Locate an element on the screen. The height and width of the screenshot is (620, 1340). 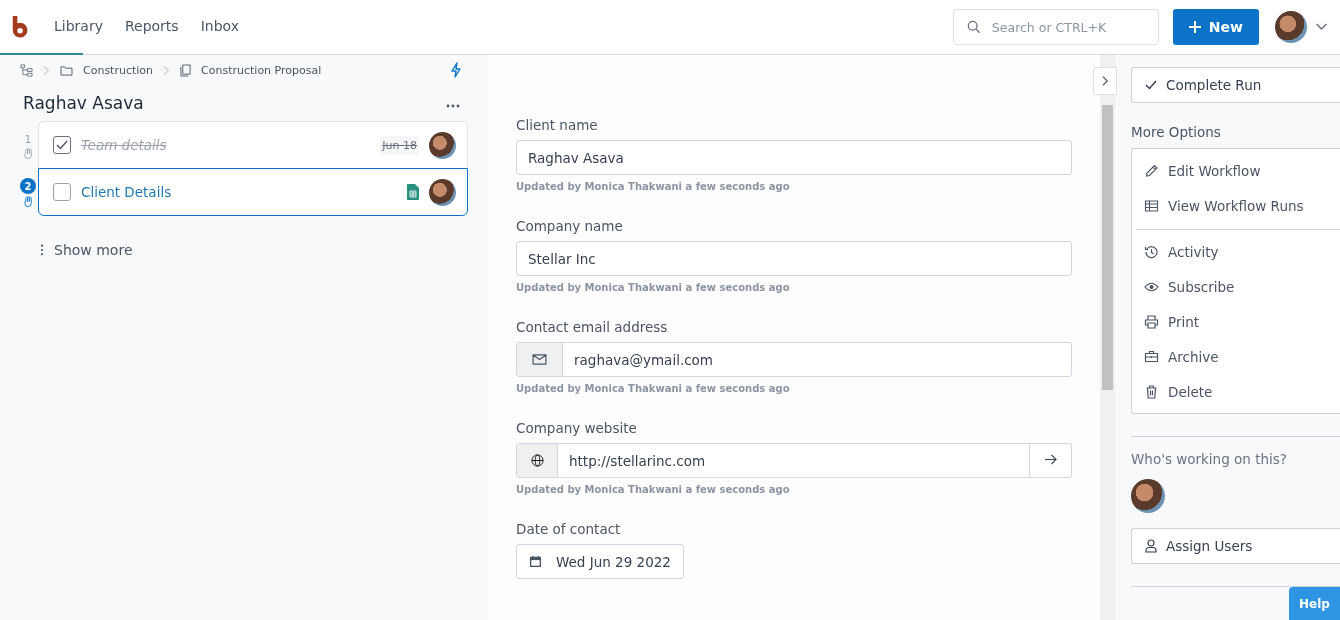
nav-link: Inbox is located at coordinates (219, 27).